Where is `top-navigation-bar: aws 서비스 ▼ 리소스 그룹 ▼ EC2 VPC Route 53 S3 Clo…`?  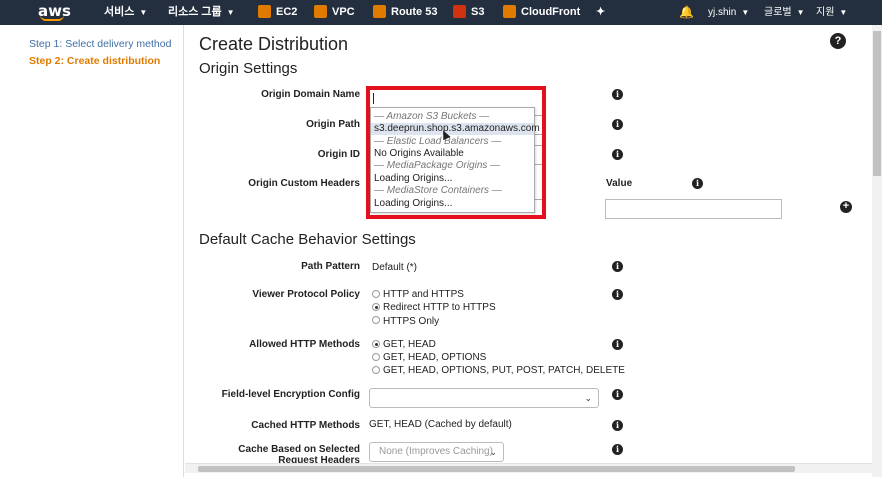 top-navigation-bar: aws 서비스 ▼ 리소스 그룹 ▼ EC2 VPC Route 53 S3 Clo… is located at coordinates (441, 12).